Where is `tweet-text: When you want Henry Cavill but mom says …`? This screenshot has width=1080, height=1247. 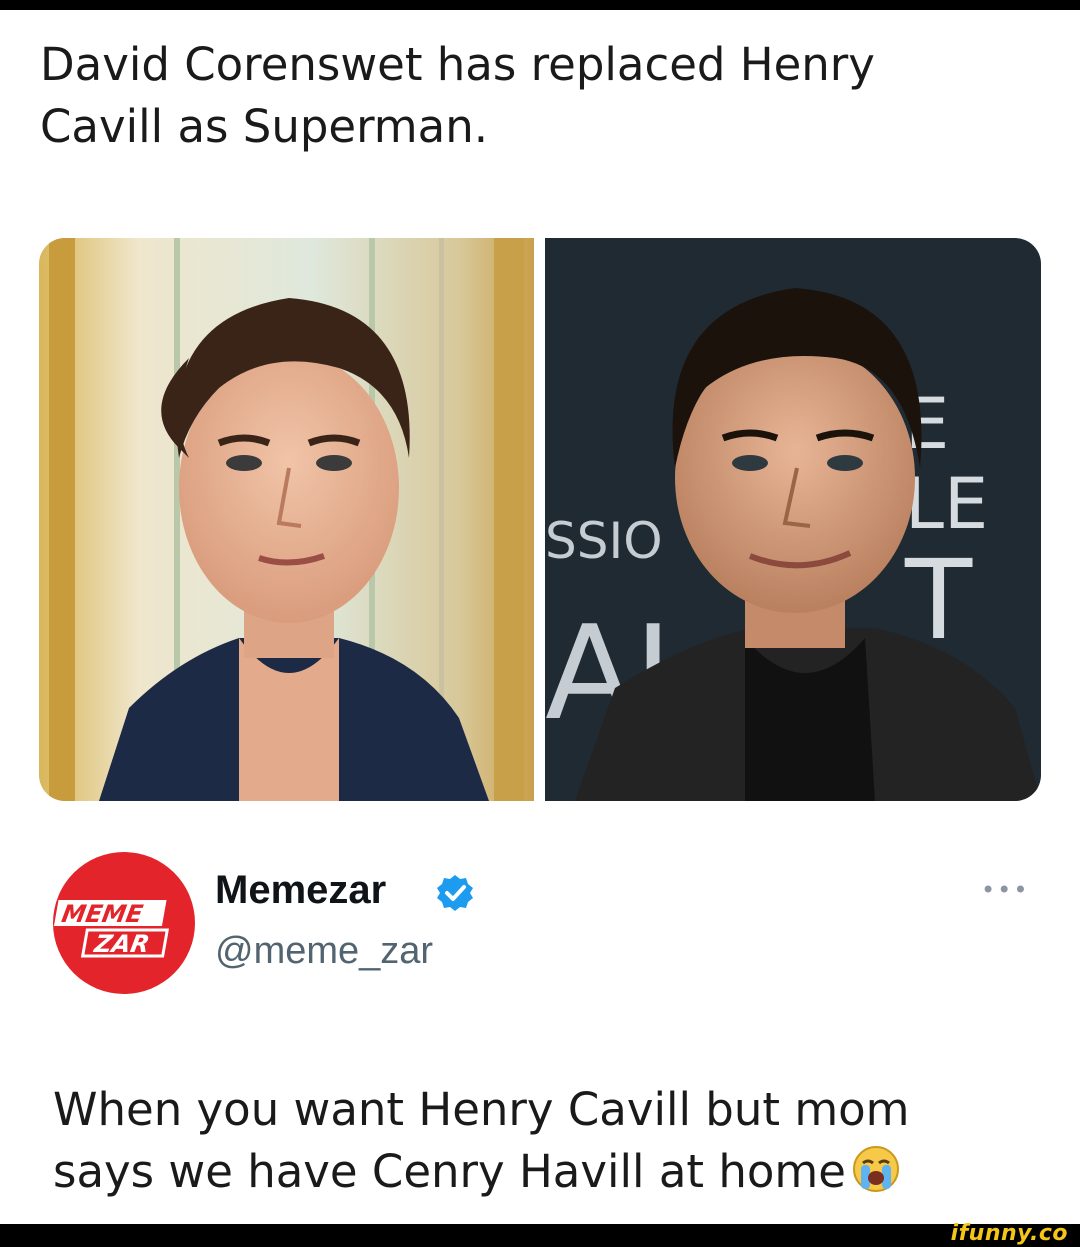
tweet-text: When you want Henry Cavill but mom says … is located at coordinates (533, 1141).